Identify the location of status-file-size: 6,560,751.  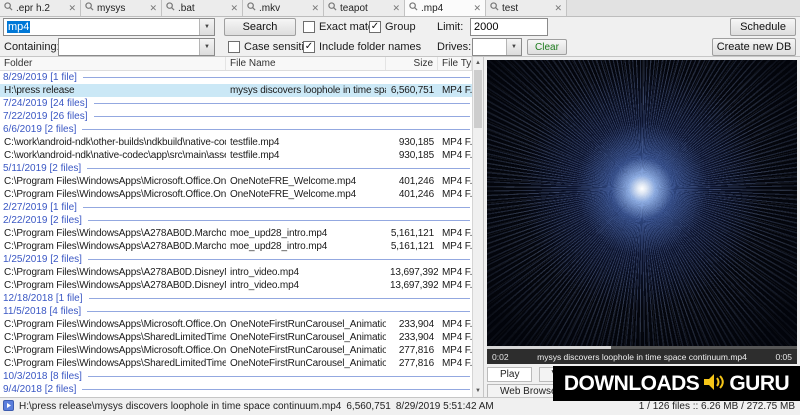
(368, 406).